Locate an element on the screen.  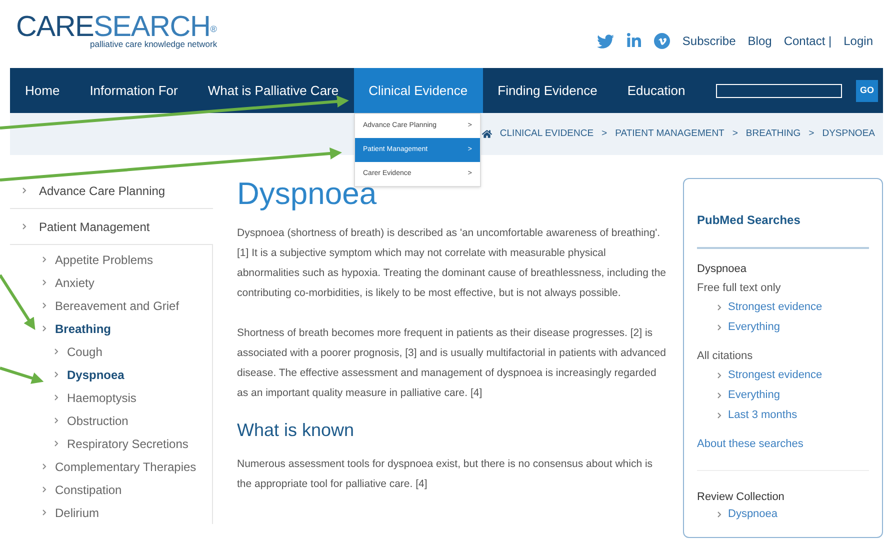
sidebar-link: Bereavement and Grief is located at coordinates (117, 305).